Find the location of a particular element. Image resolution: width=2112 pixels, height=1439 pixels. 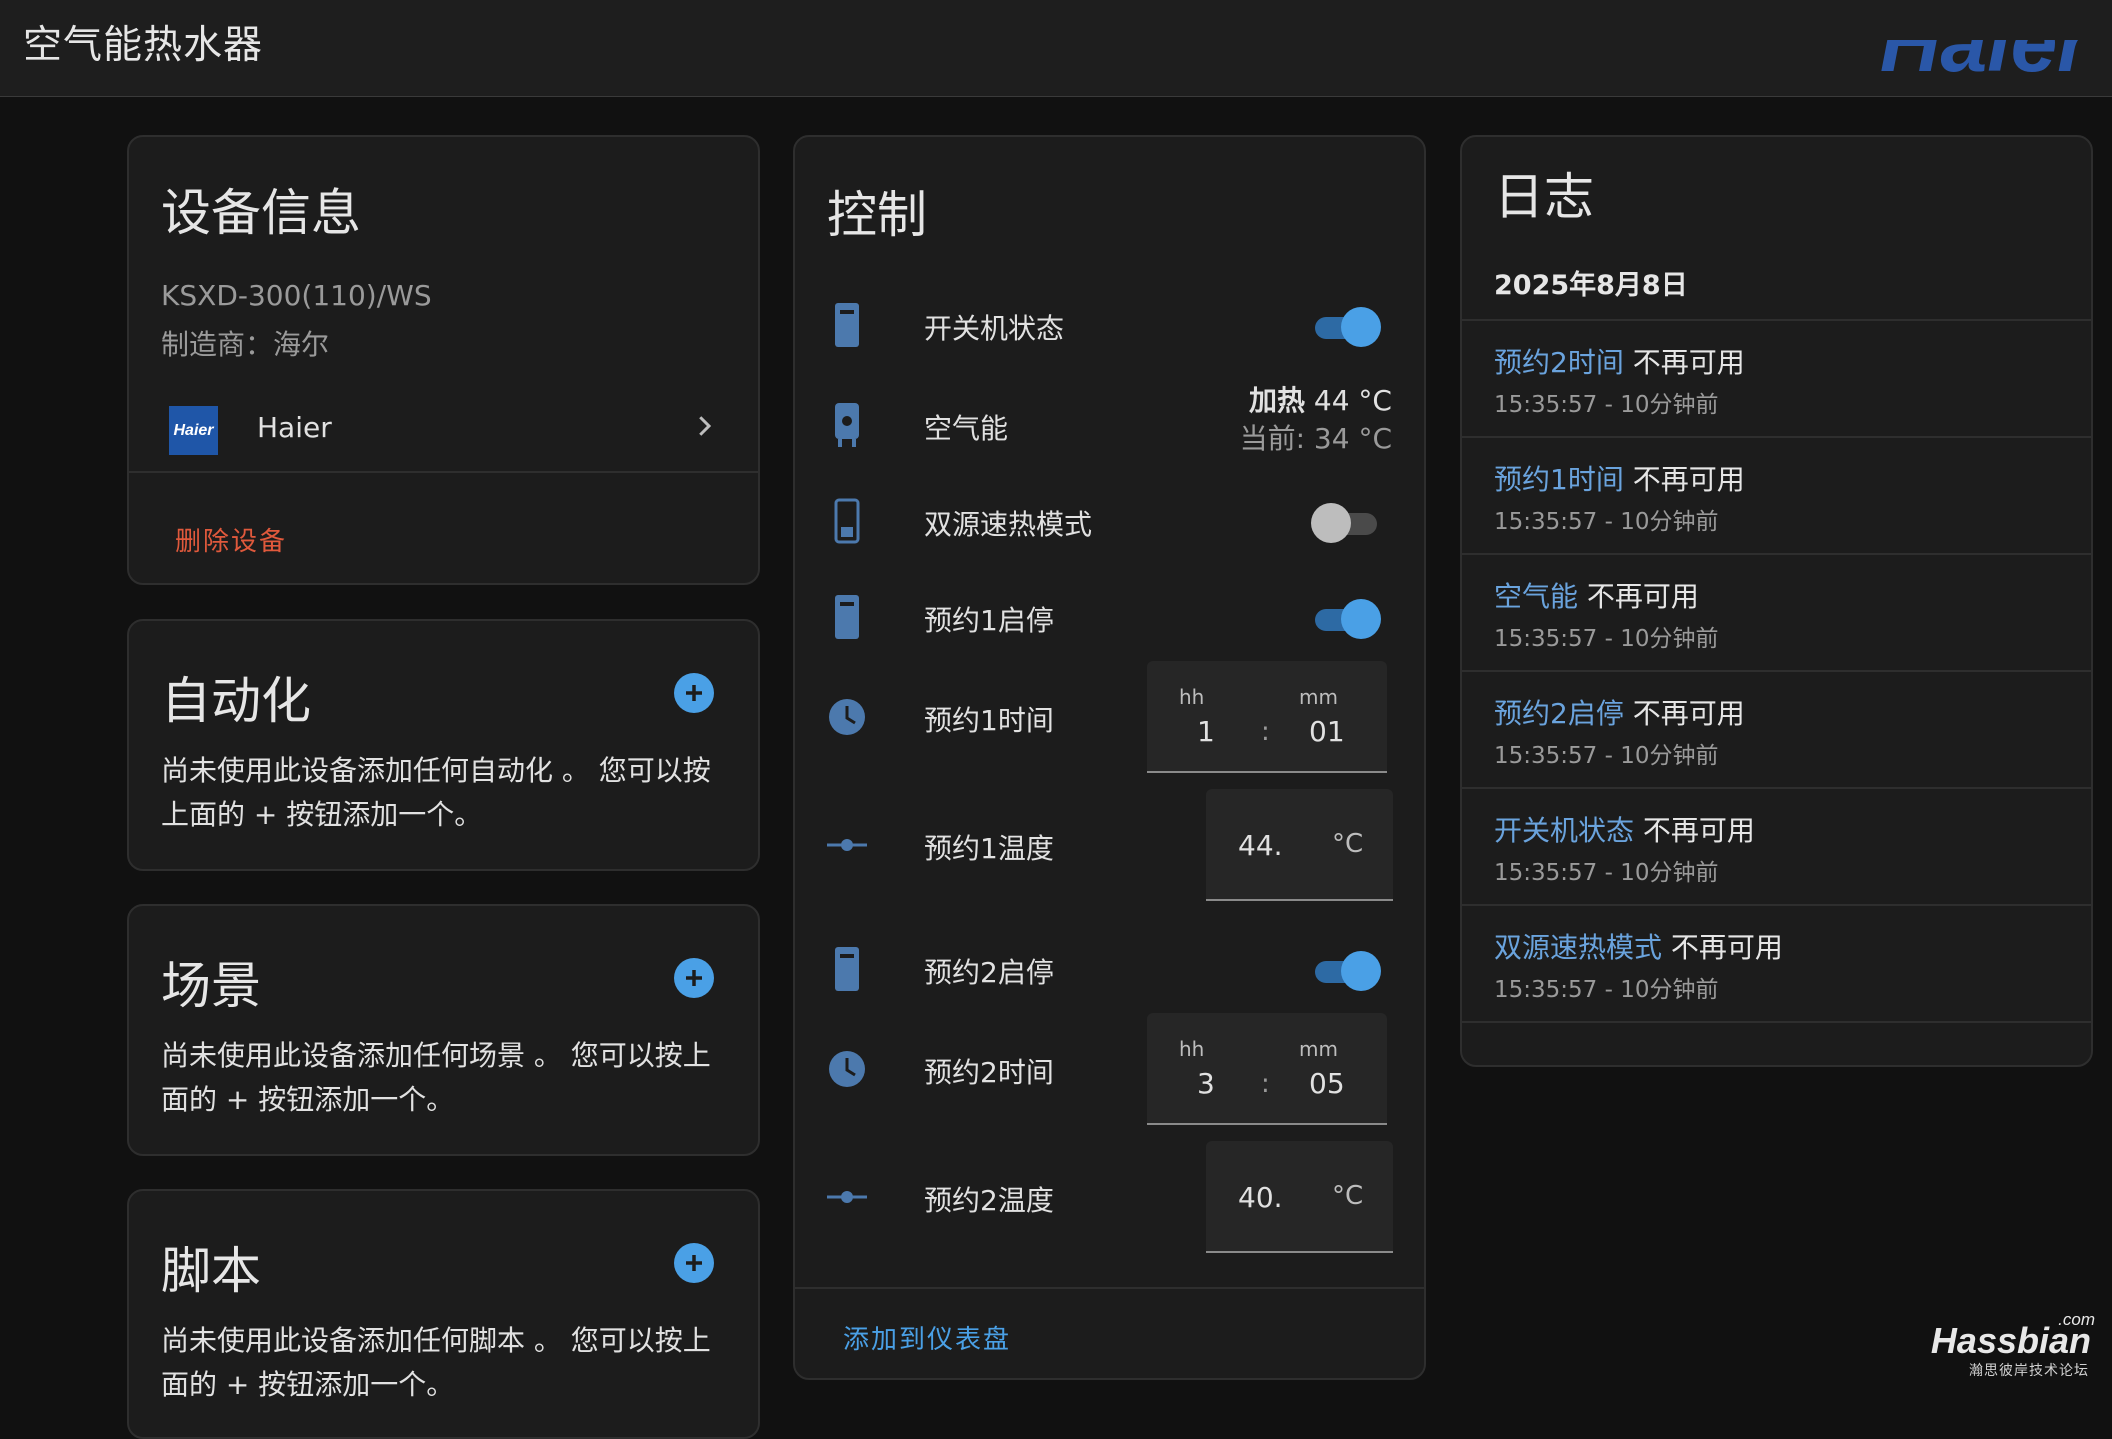

integration-name: Haier is located at coordinates (294, 427).